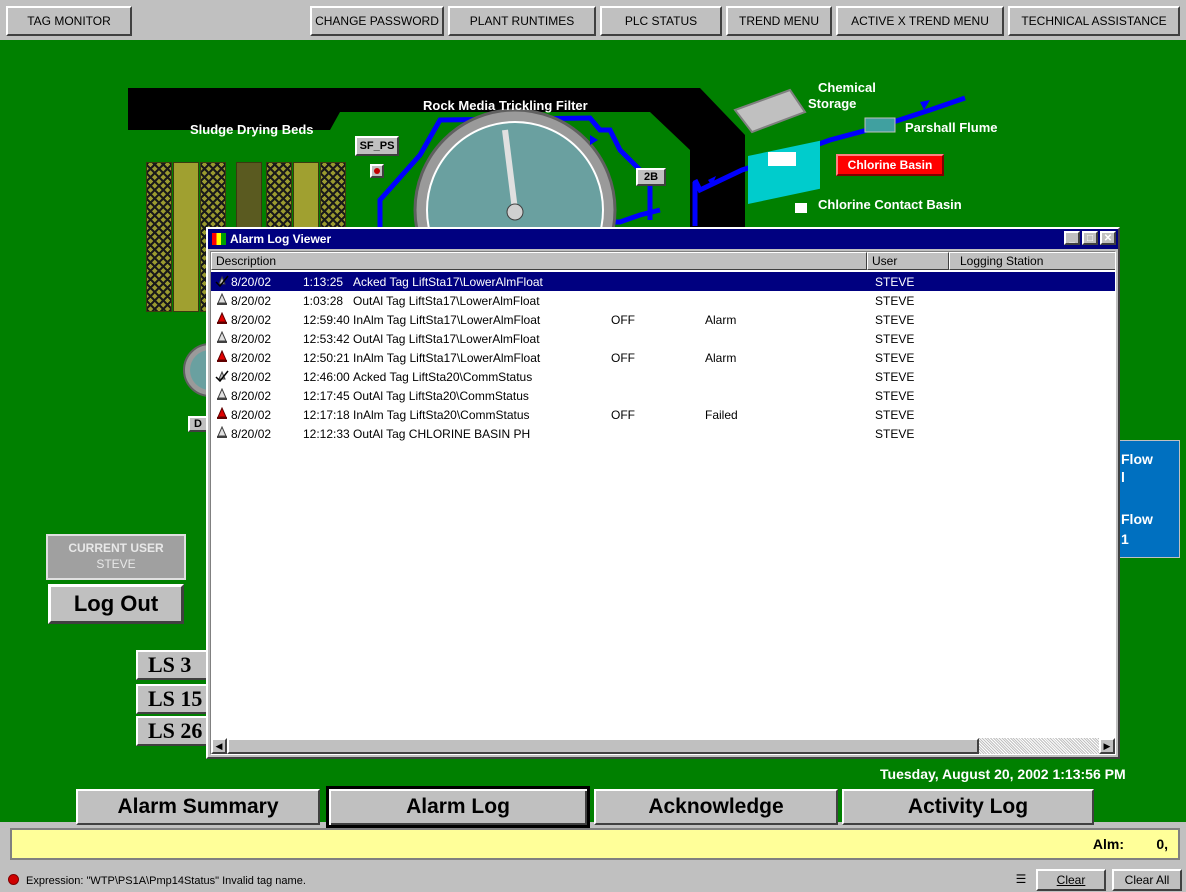 The height and width of the screenshot is (892, 1186). What do you see at coordinates (448, 281) in the screenshot?
I see `row-text: Acked Tag LiftSta17\LowerAlmFloat` at bounding box center [448, 281].